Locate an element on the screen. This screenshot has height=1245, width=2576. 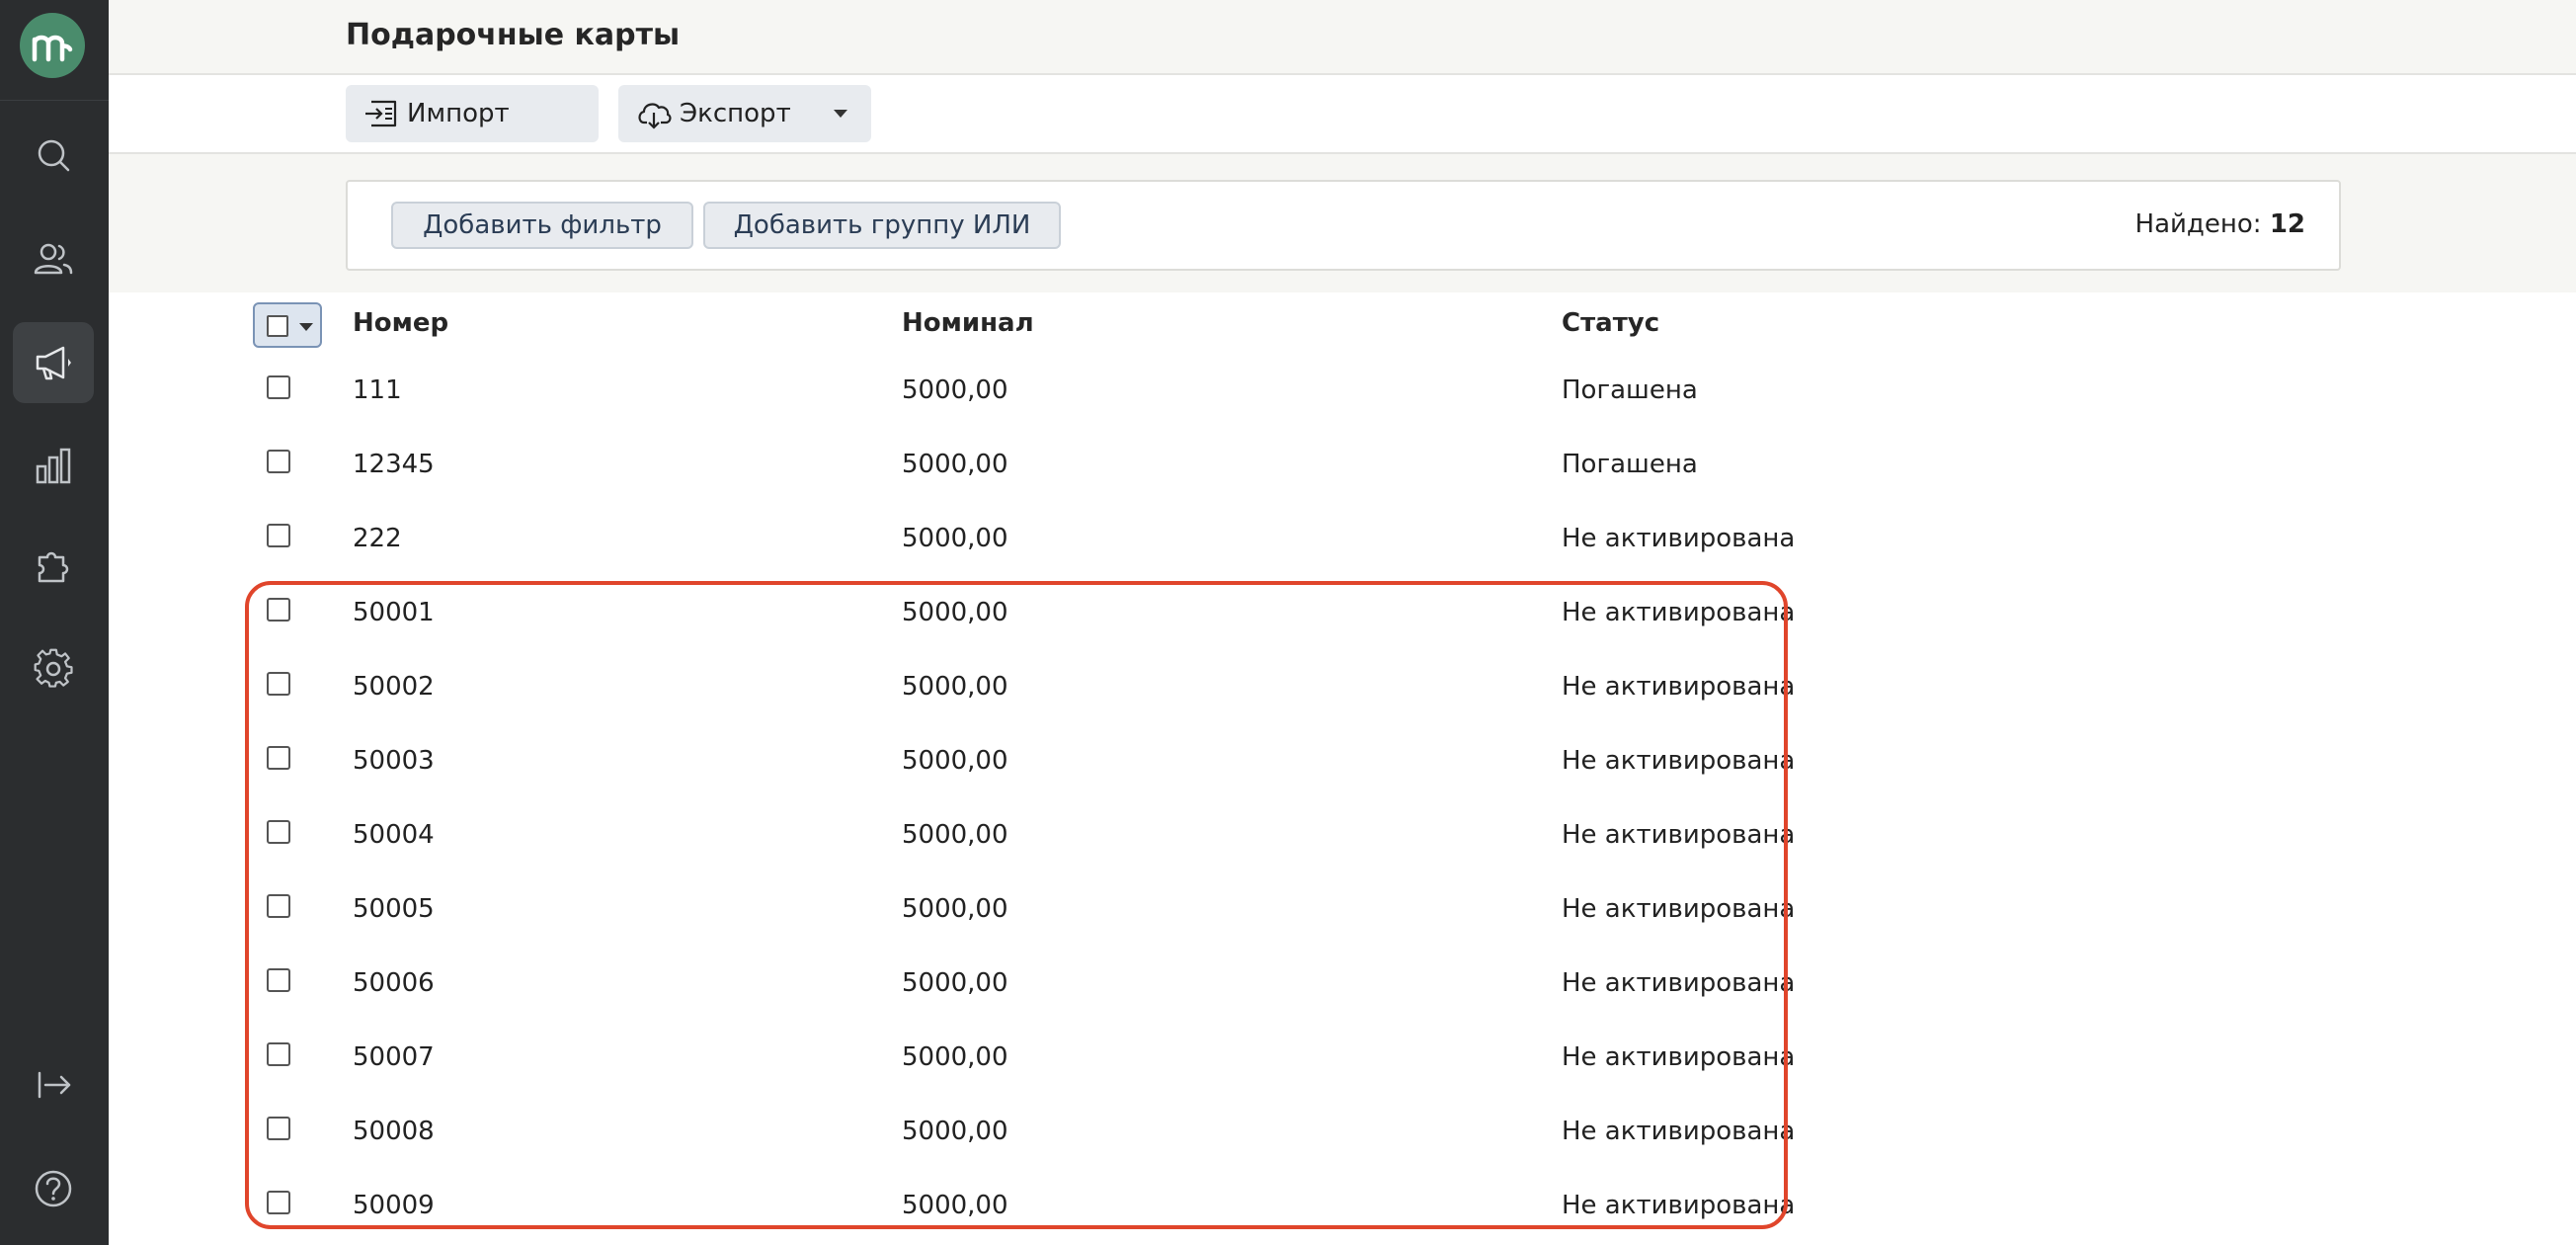
chevron-down-icon is located at coordinates (840, 114).